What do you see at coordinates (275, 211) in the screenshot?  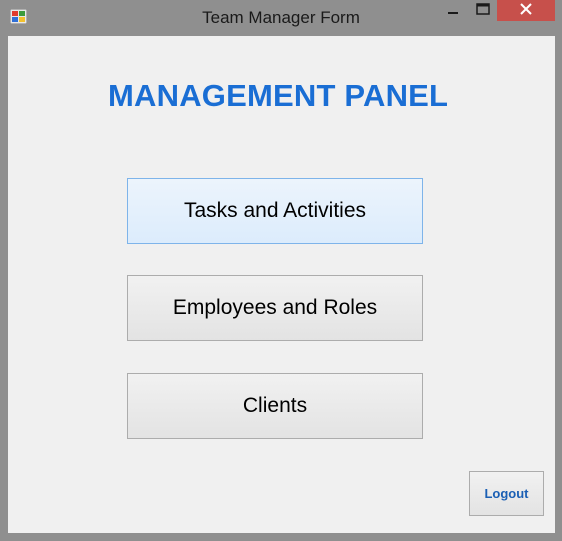 I see `tasks-and-activities-button: Tasks and Activities` at bounding box center [275, 211].